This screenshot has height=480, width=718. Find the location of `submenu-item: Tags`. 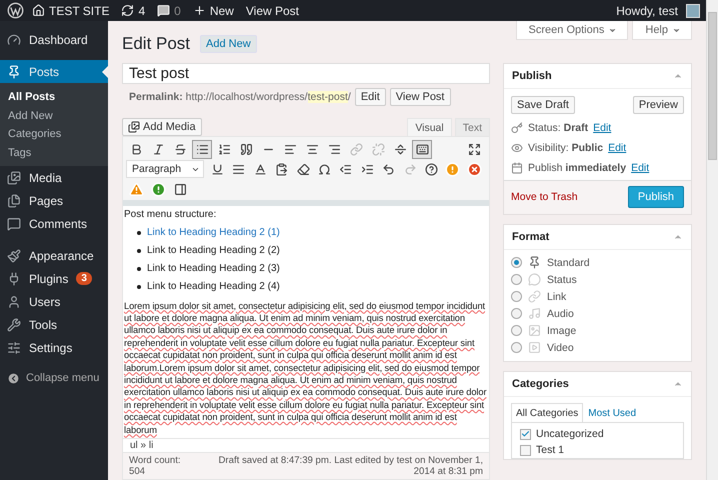

submenu-item: Tags is located at coordinates (54, 153).